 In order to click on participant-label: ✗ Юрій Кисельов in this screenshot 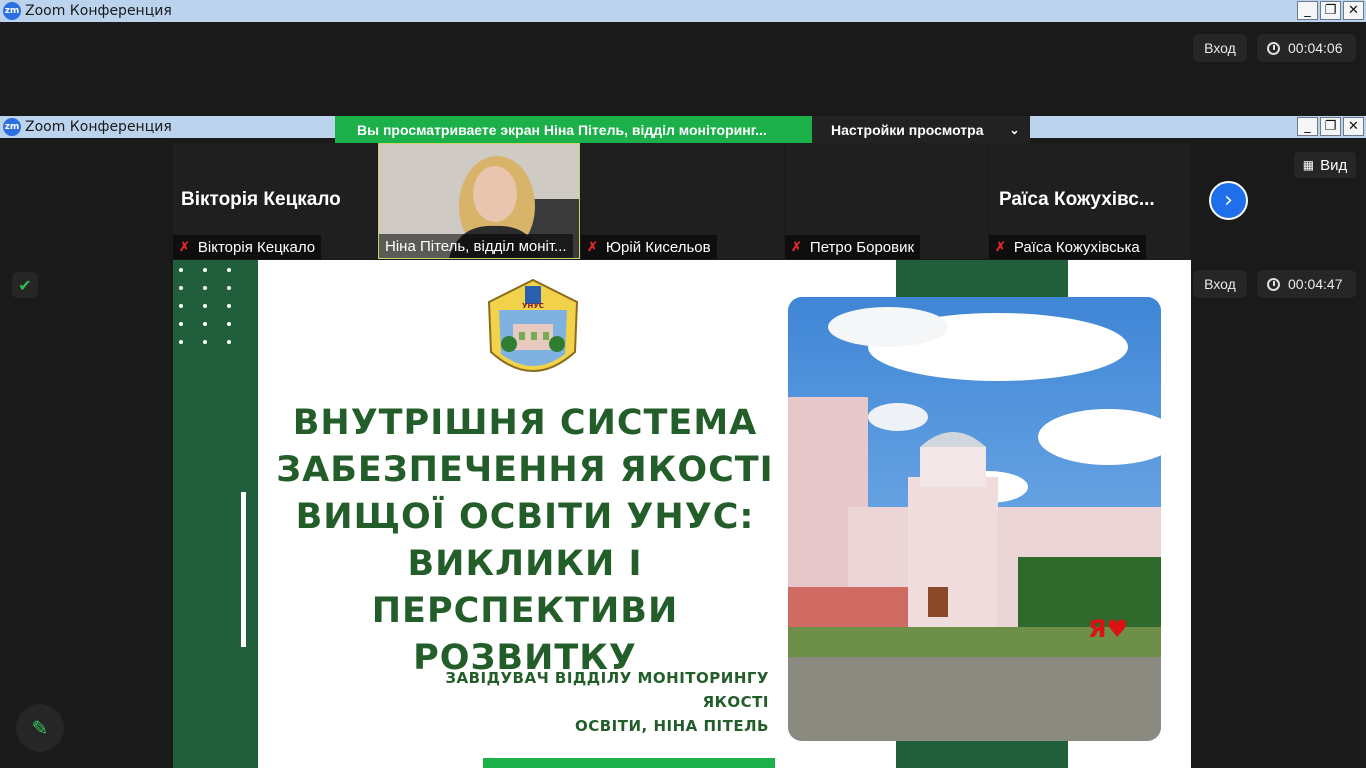, I will do `click(649, 247)`.